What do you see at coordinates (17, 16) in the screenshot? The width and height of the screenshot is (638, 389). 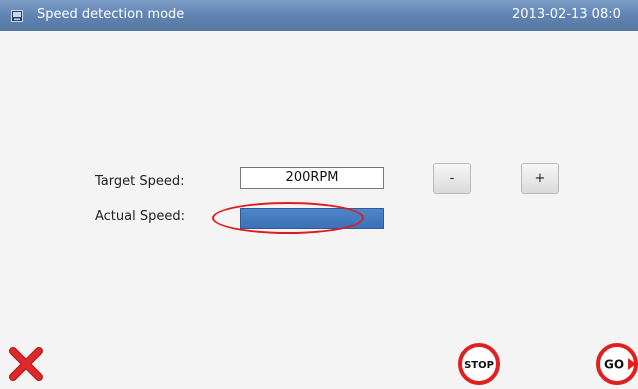 I see `screen-icon` at bounding box center [17, 16].